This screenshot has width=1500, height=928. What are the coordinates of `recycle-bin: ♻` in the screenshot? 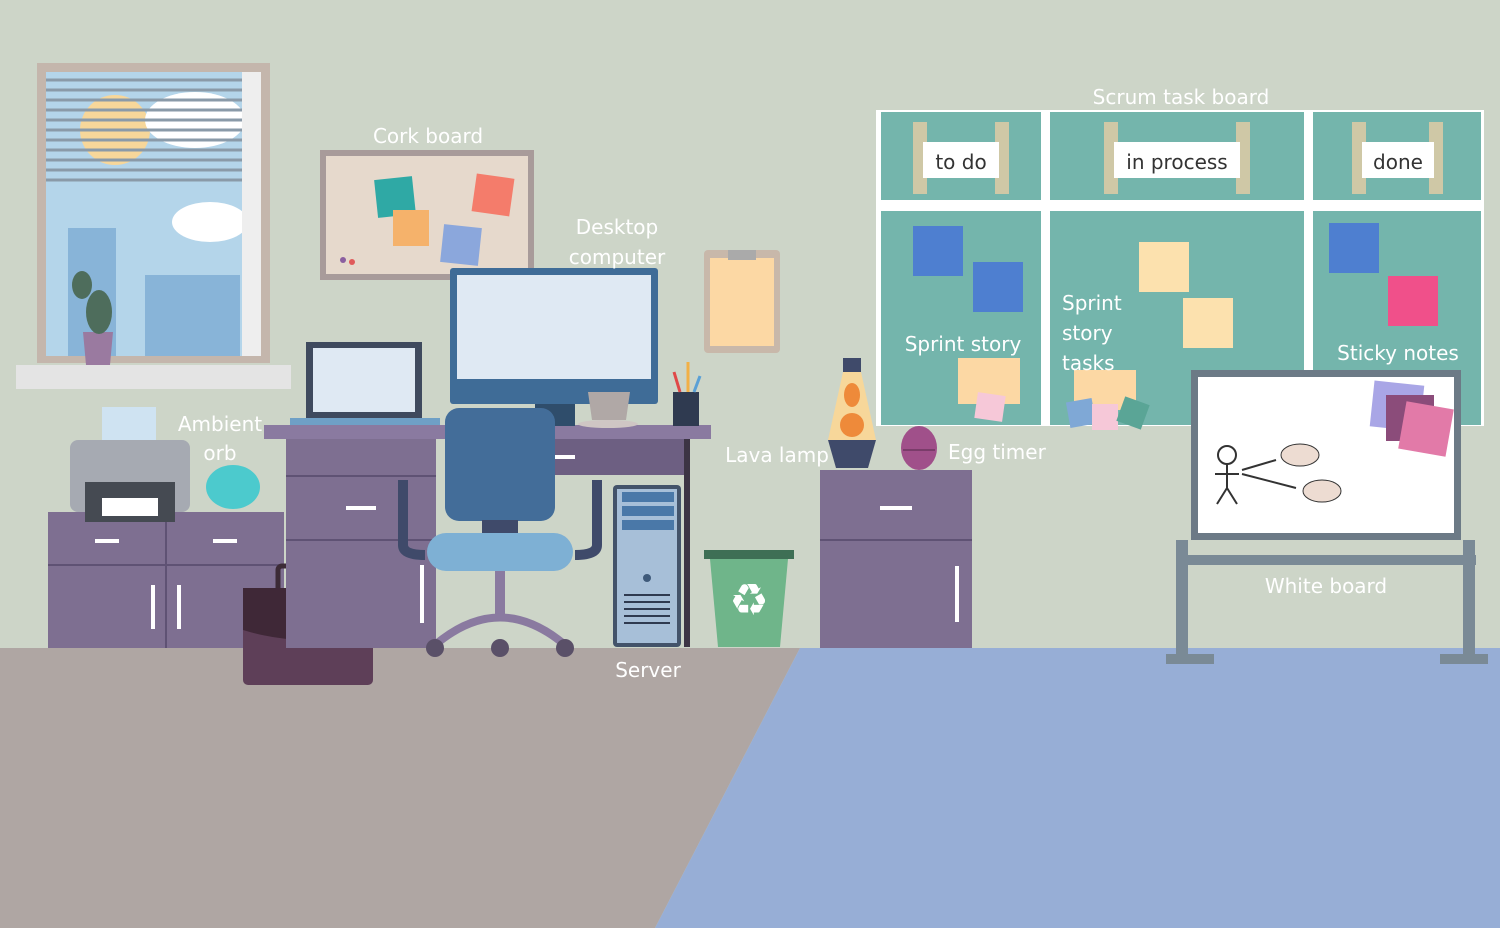 It's located at (749, 598).